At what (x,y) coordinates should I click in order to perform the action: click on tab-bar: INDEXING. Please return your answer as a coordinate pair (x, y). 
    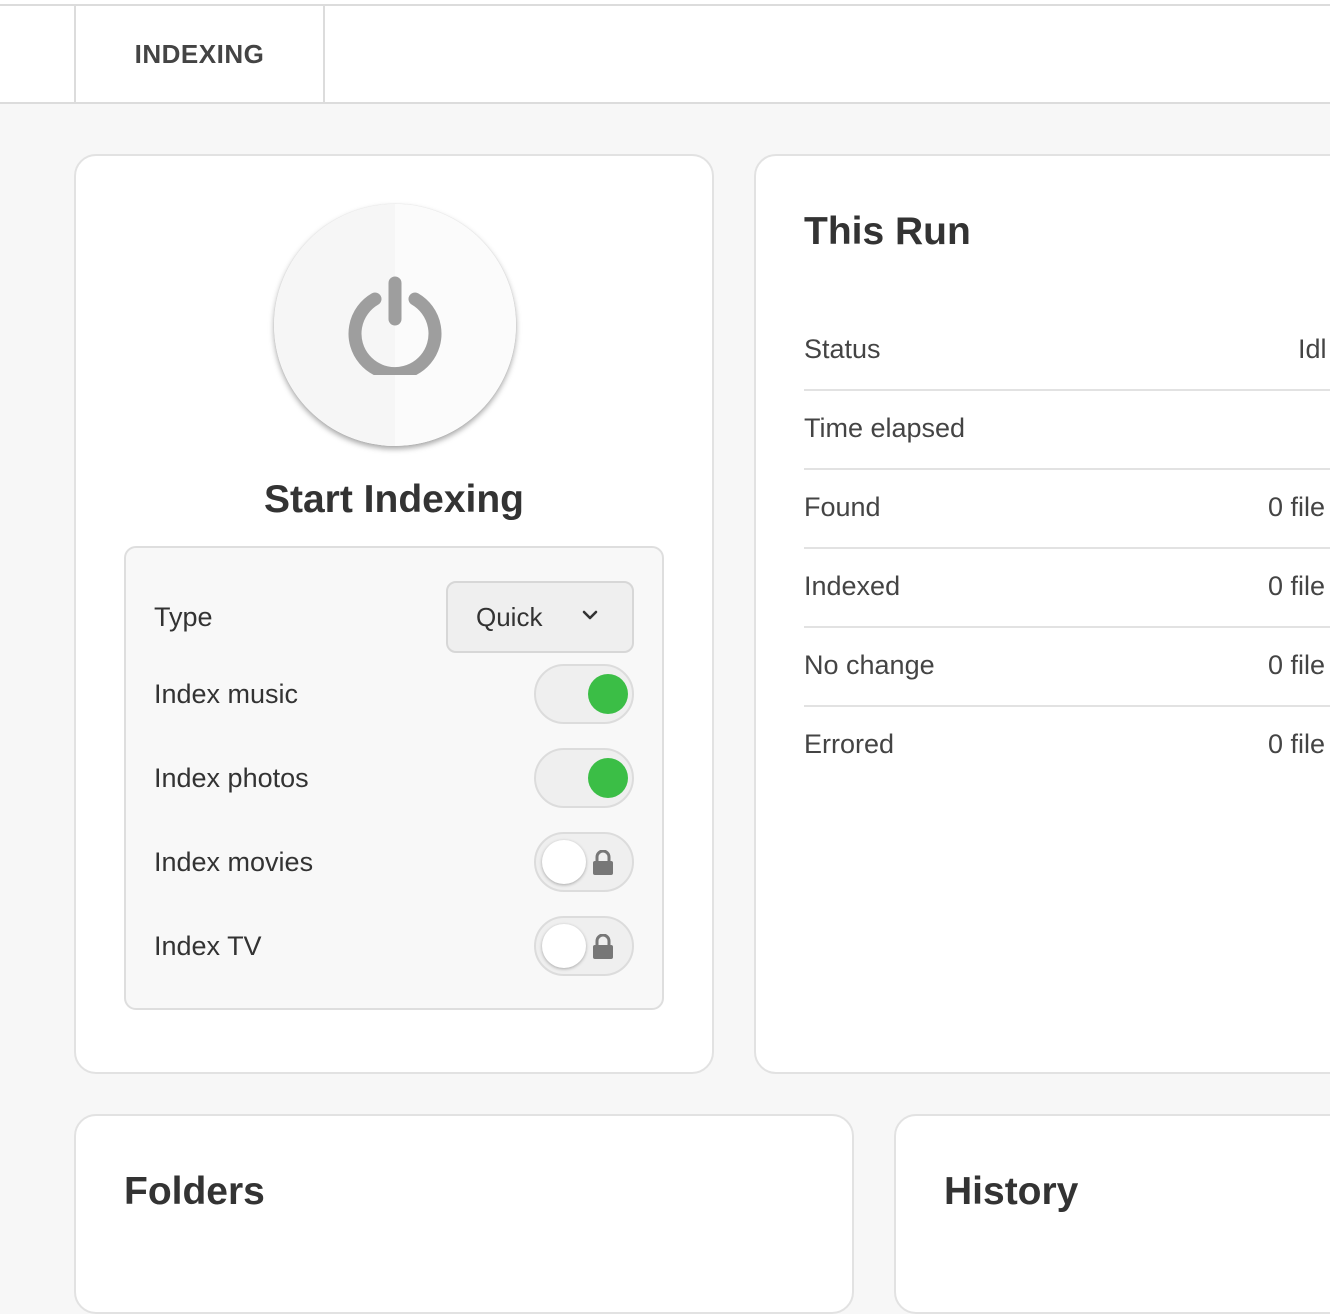
    Looking at the image, I should click on (665, 55).